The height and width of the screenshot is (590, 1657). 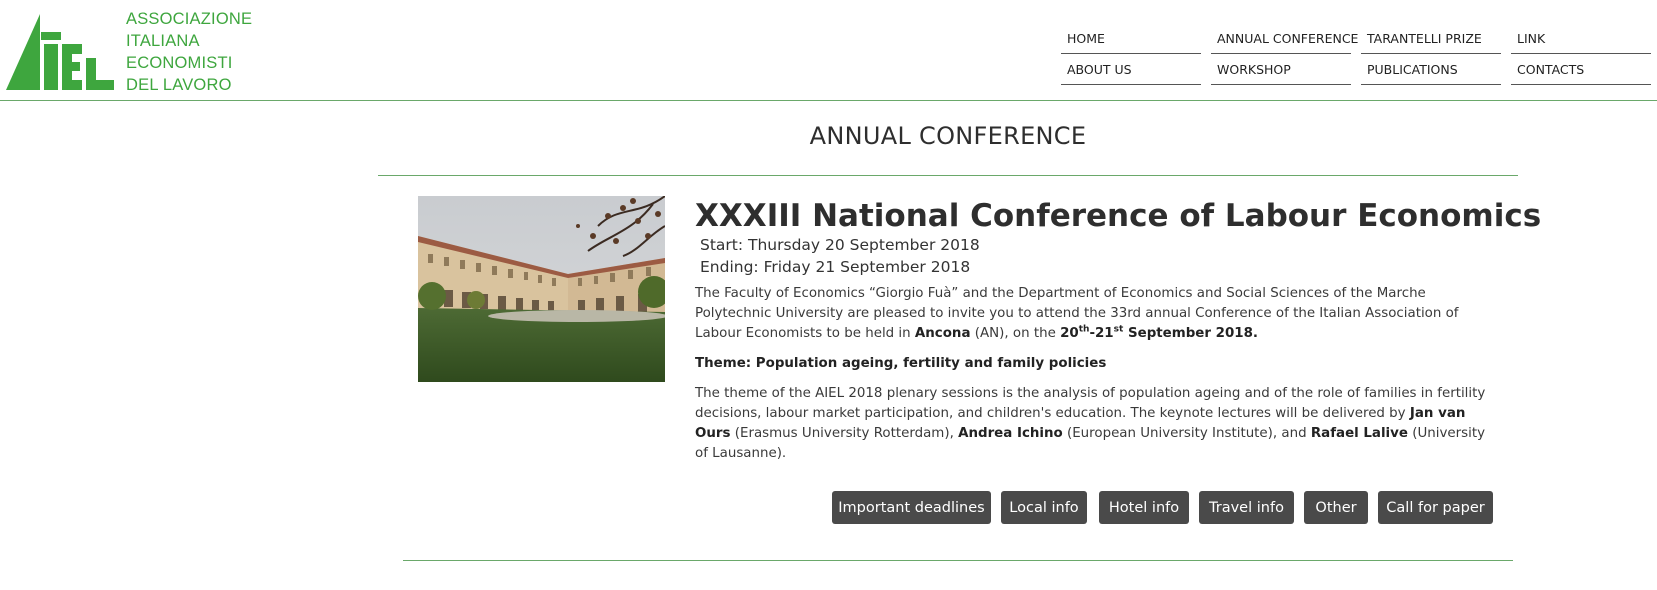 I want to click on logo-line: ASSOCIAZIONE, so click(x=189, y=19).